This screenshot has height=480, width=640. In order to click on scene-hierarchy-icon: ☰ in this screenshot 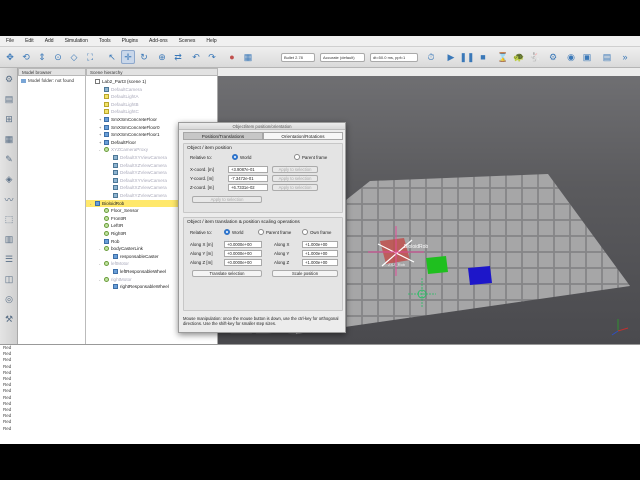, I will do `click(9, 259)`.